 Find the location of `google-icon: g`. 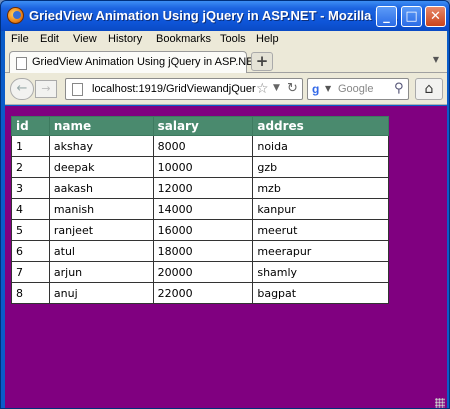

google-icon: g is located at coordinates (315, 89).